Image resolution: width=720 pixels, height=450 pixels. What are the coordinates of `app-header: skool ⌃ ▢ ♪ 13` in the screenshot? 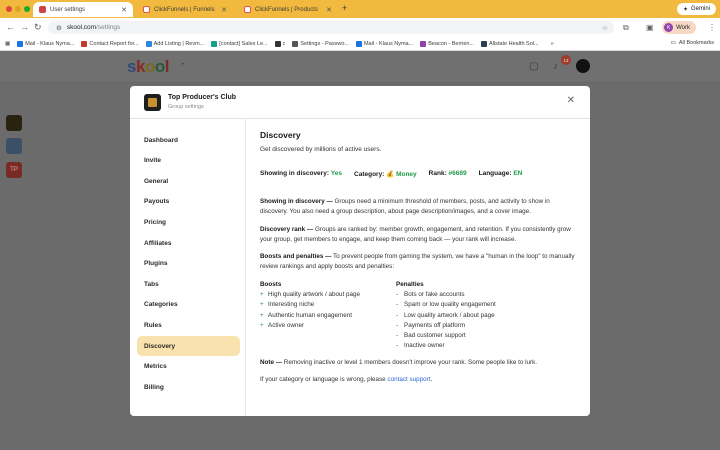 It's located at (360, 67).